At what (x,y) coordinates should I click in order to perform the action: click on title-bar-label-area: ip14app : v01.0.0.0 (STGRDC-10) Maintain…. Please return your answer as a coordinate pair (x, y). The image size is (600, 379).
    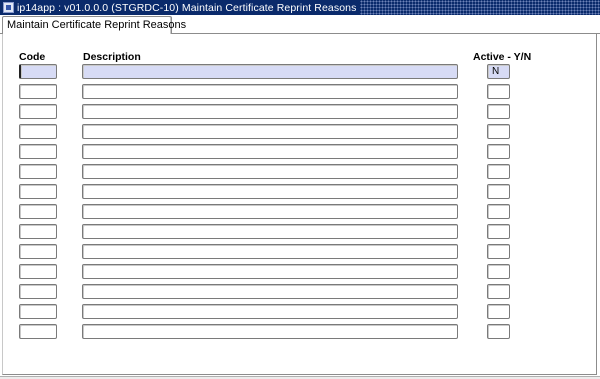
    Looking at the image, I should click on (180, 7).